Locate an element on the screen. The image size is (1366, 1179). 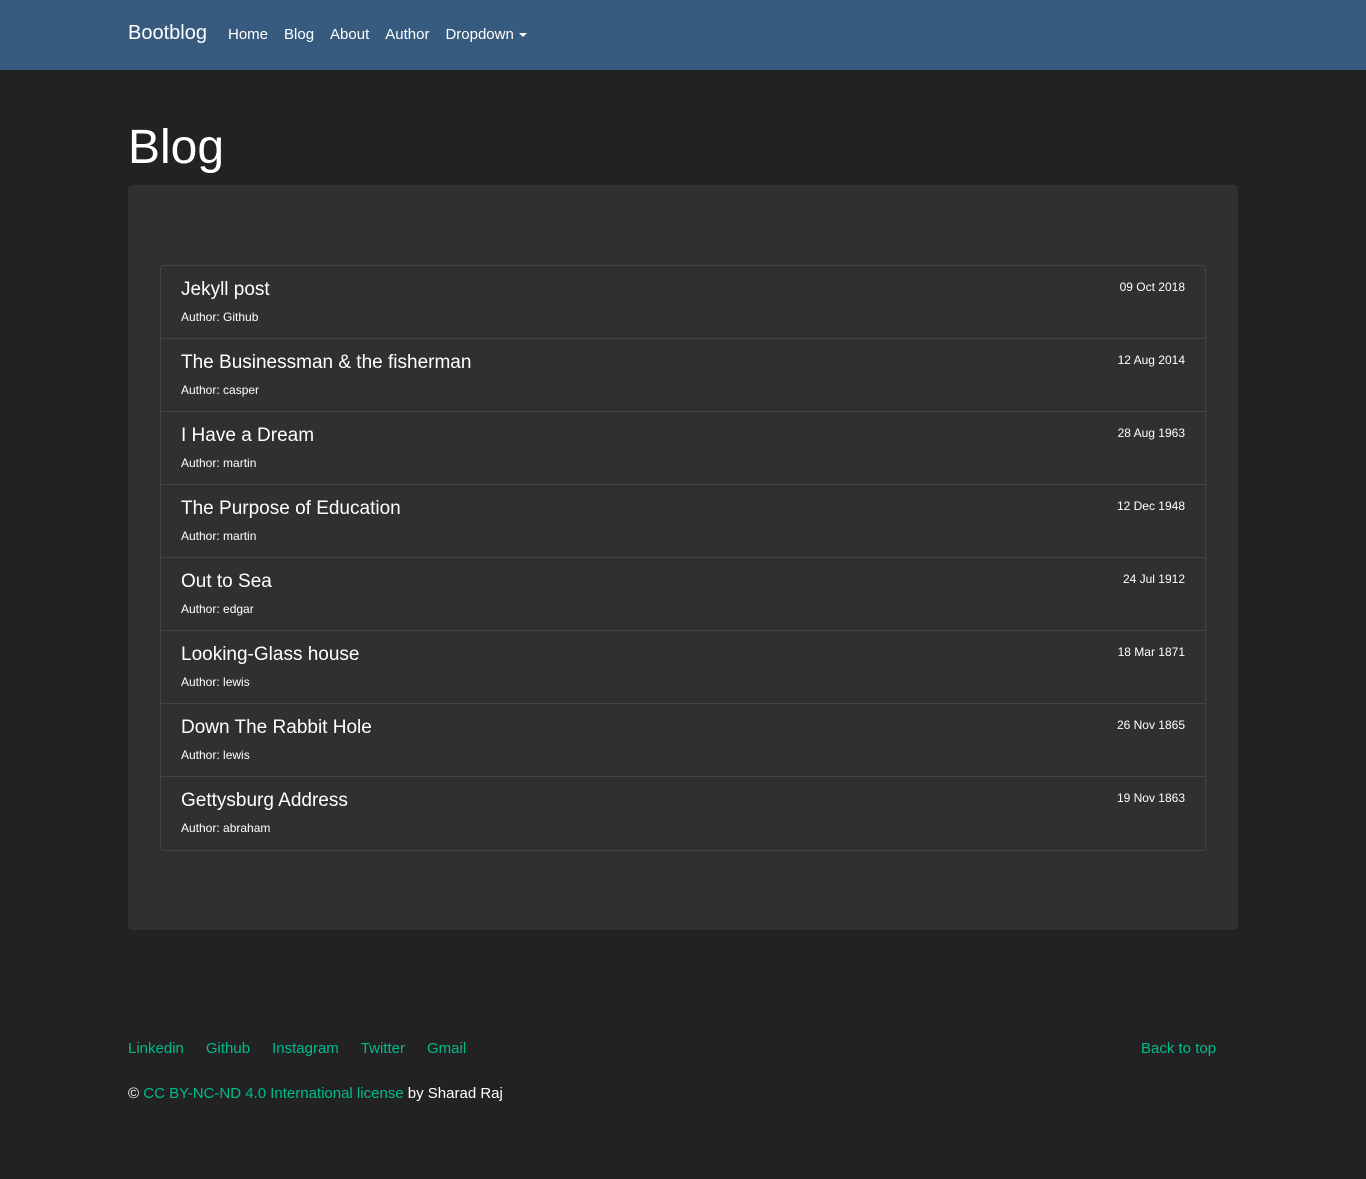
post-date: 24 Jul 1912 is located at coordinates (1153, 579).